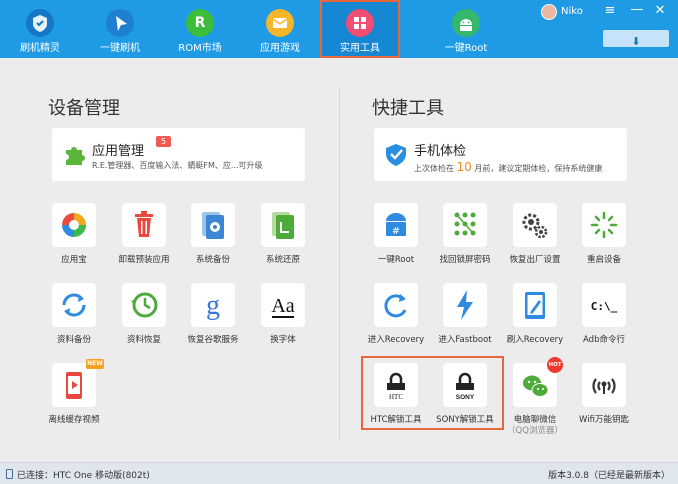  What do you see at coordinates (538, 168) in the screenshot?
I see `health-check-sub-after: 月前，建议定期体检，保持系统健康` at bounding box center [538, 168].